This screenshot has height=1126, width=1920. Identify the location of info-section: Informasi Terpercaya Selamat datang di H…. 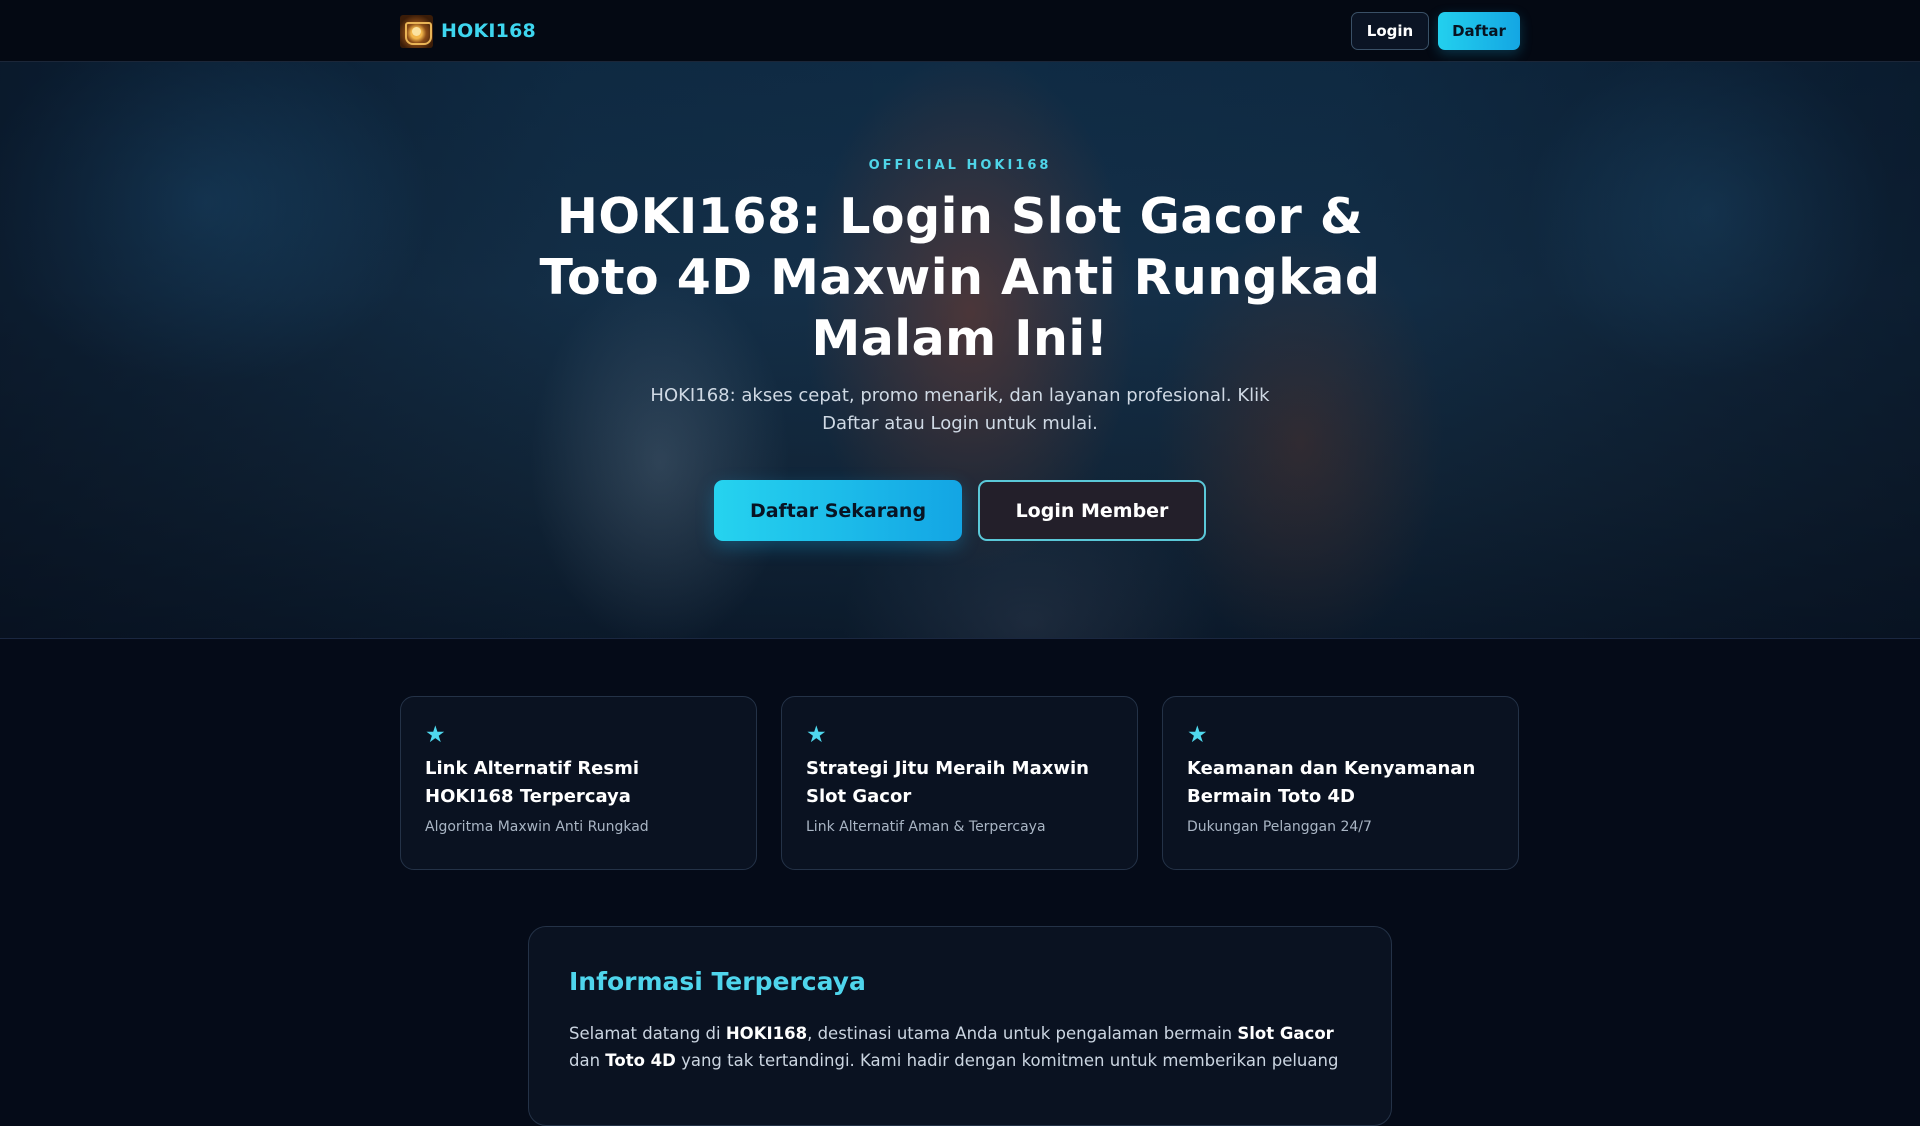
(960, 1026).